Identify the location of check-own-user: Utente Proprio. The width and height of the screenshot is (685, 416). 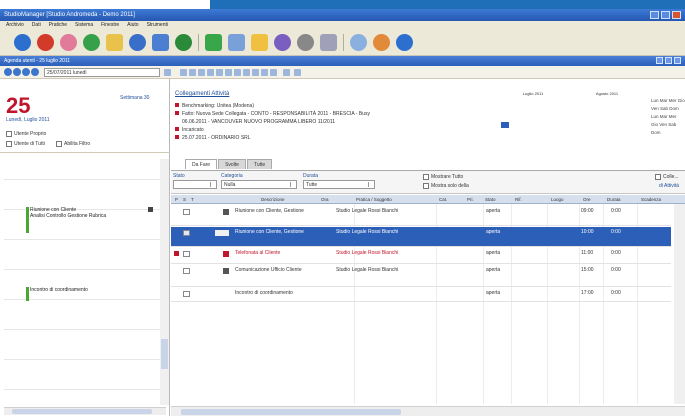
(26, 134).